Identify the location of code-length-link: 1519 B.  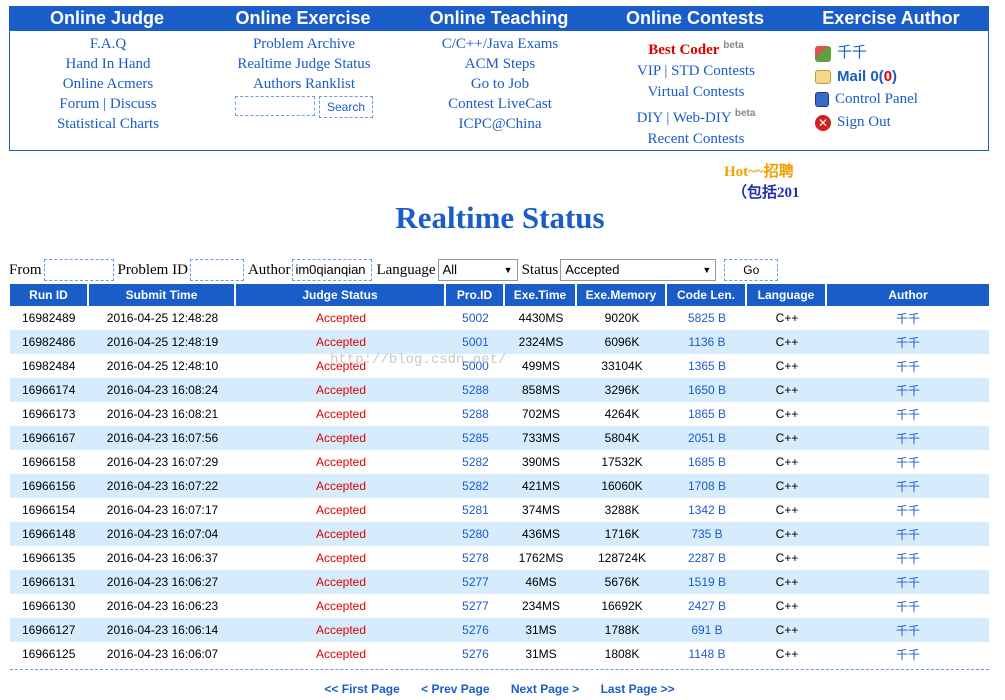
(707, 582).